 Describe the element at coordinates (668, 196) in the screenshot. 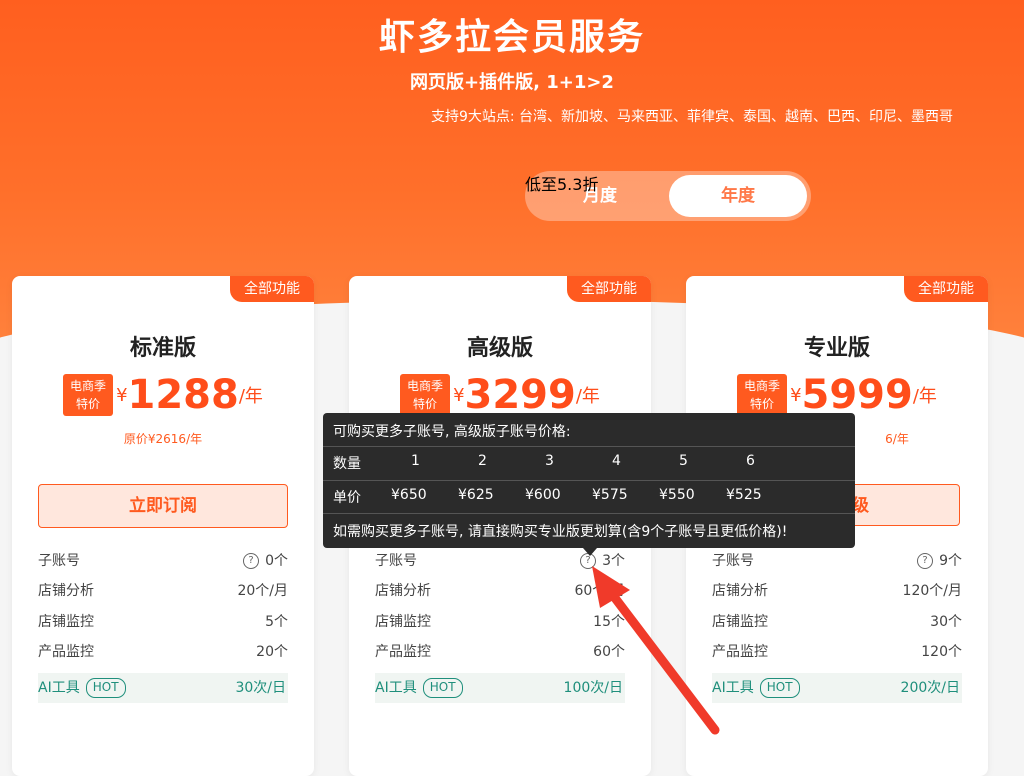

I see `discount-badge: 低至5.3折` at that location.